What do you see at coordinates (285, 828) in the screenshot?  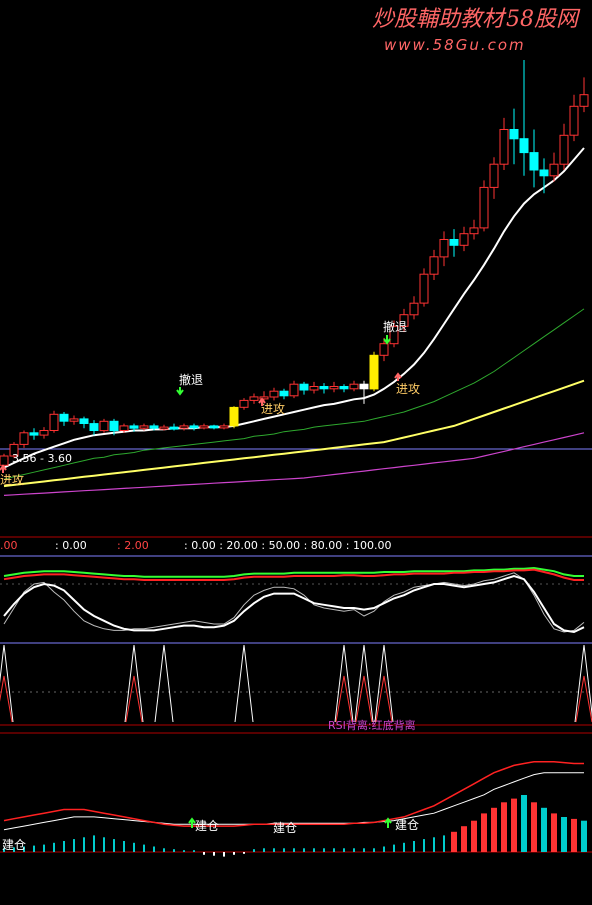 I see `volume-label-3: 建仓` at bounding box center [285, 828].